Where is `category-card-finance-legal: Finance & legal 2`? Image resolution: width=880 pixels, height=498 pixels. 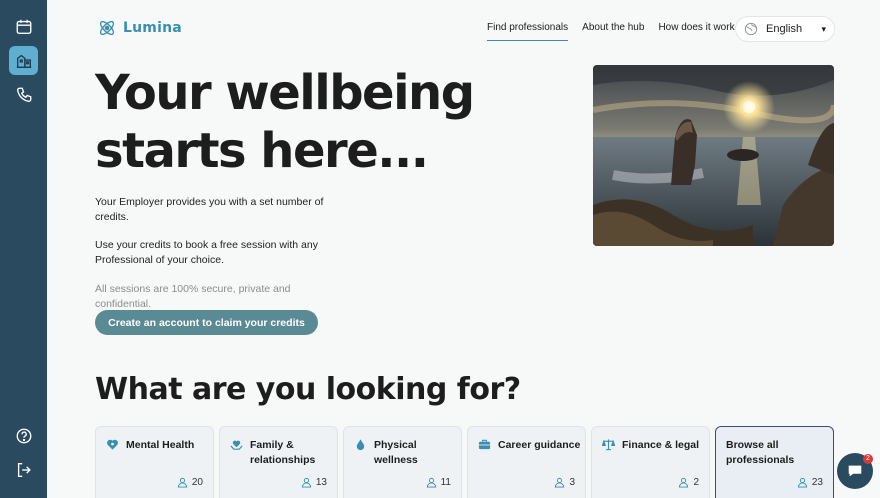
category-card-finance-legal: Finance & legal 2 is located at coordinates (650, 462).